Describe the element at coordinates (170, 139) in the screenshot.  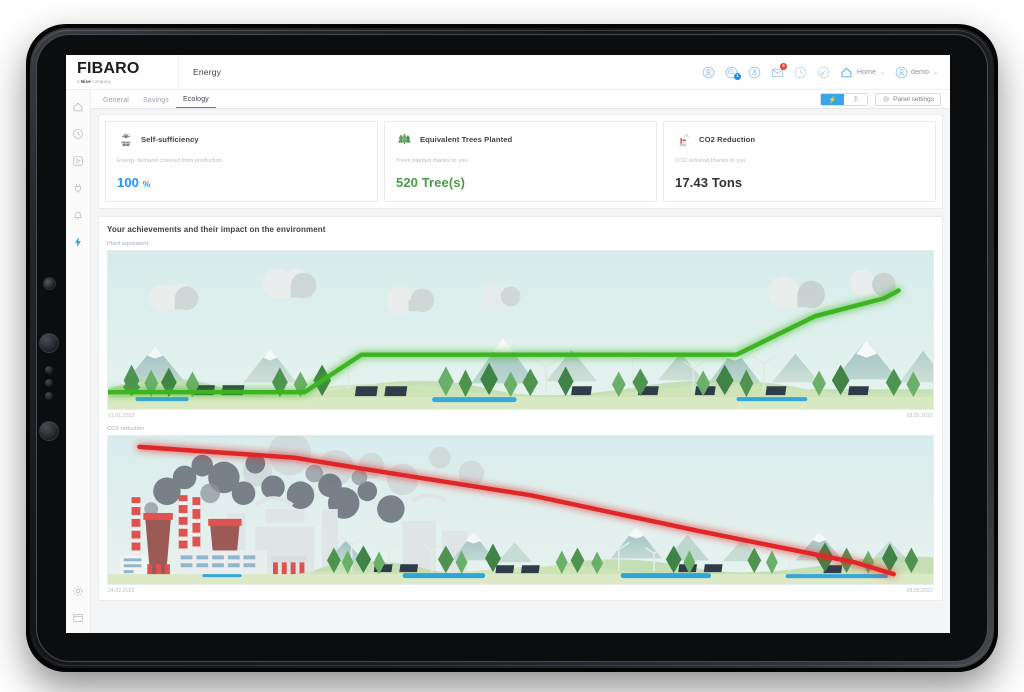
I see `card-title: Self-sufficiency` at that location.